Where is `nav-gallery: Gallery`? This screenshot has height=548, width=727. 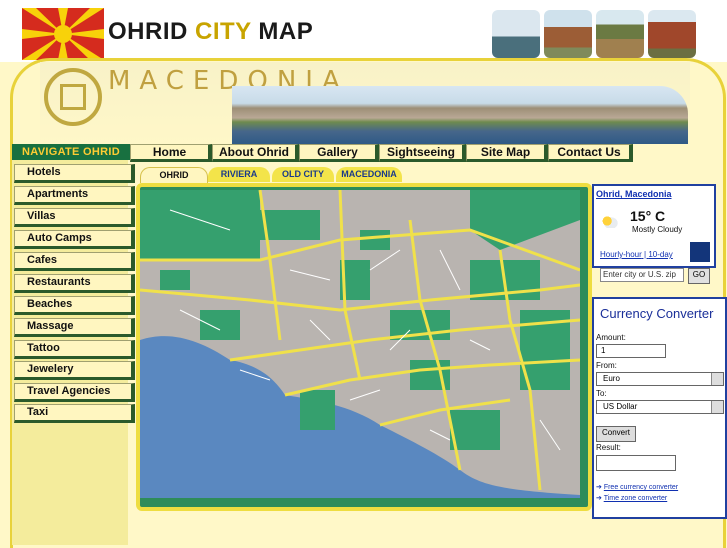
nav-gallery: Gallery is located at coordinates (339, 153).